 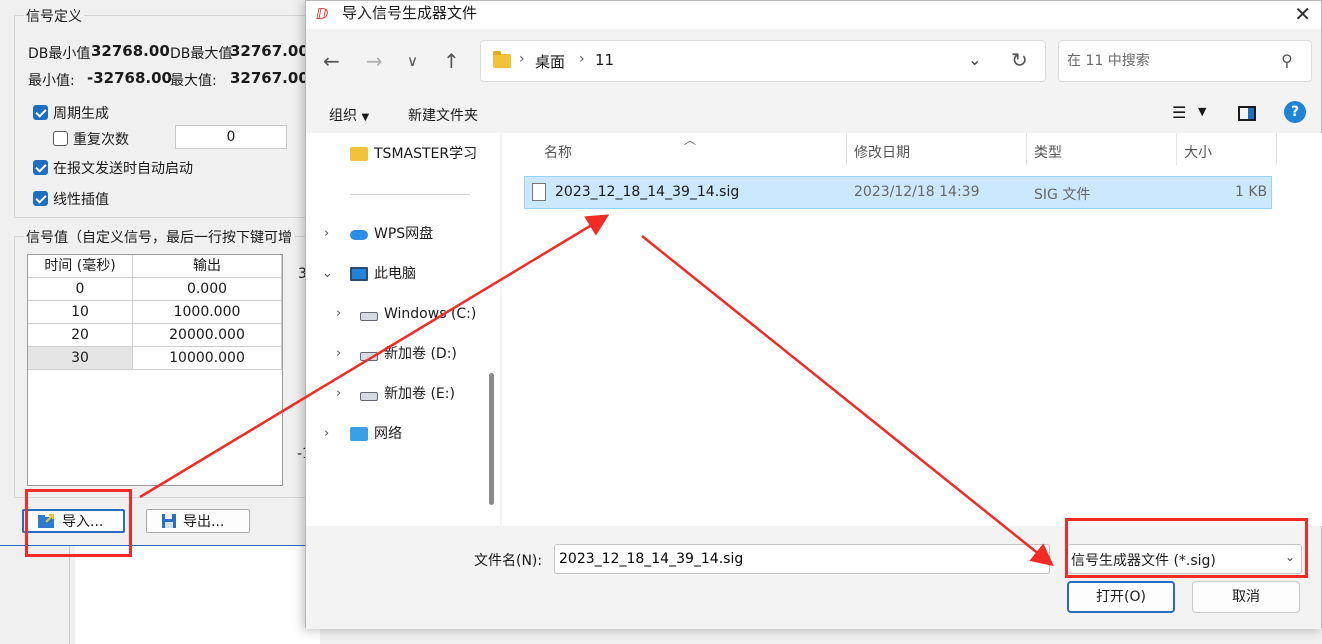 What do you see at coordinates (1167, 61) in the screenshot?
I see `search-input` at bounding box center [1167, 61].